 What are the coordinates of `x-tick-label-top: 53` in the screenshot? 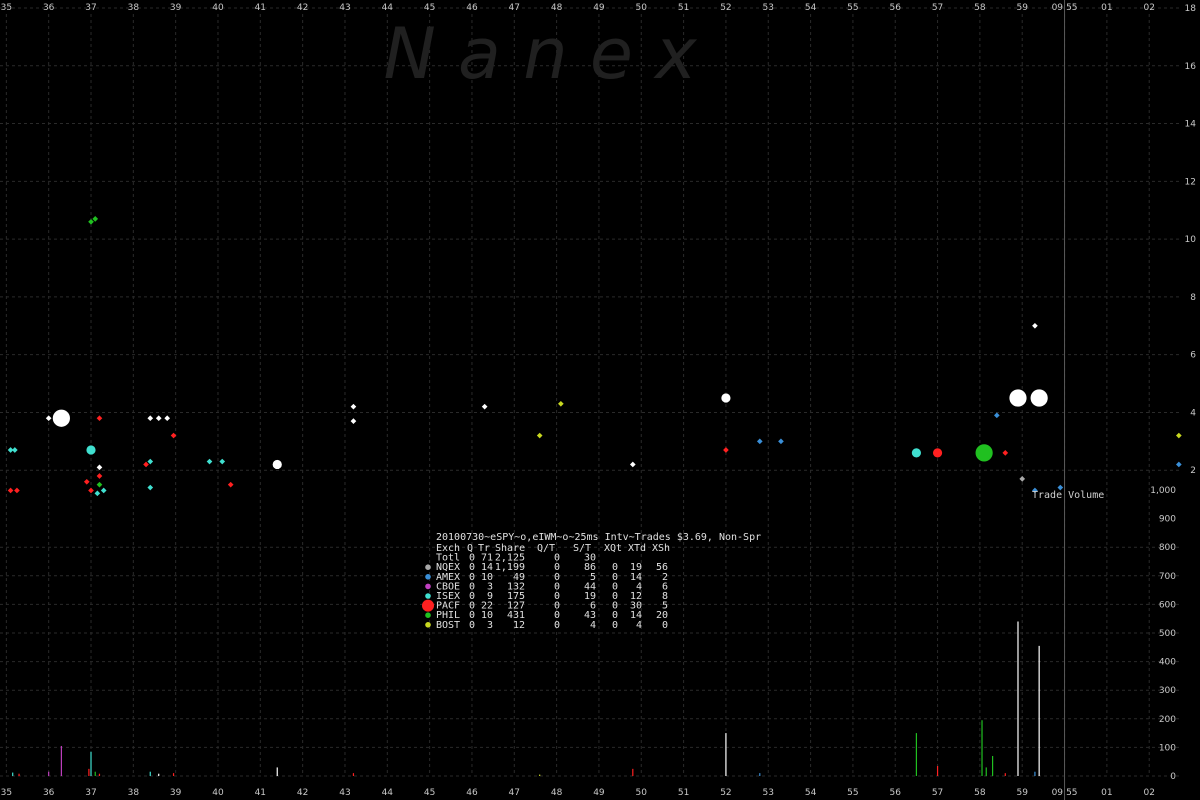 It's located at (768, 8).